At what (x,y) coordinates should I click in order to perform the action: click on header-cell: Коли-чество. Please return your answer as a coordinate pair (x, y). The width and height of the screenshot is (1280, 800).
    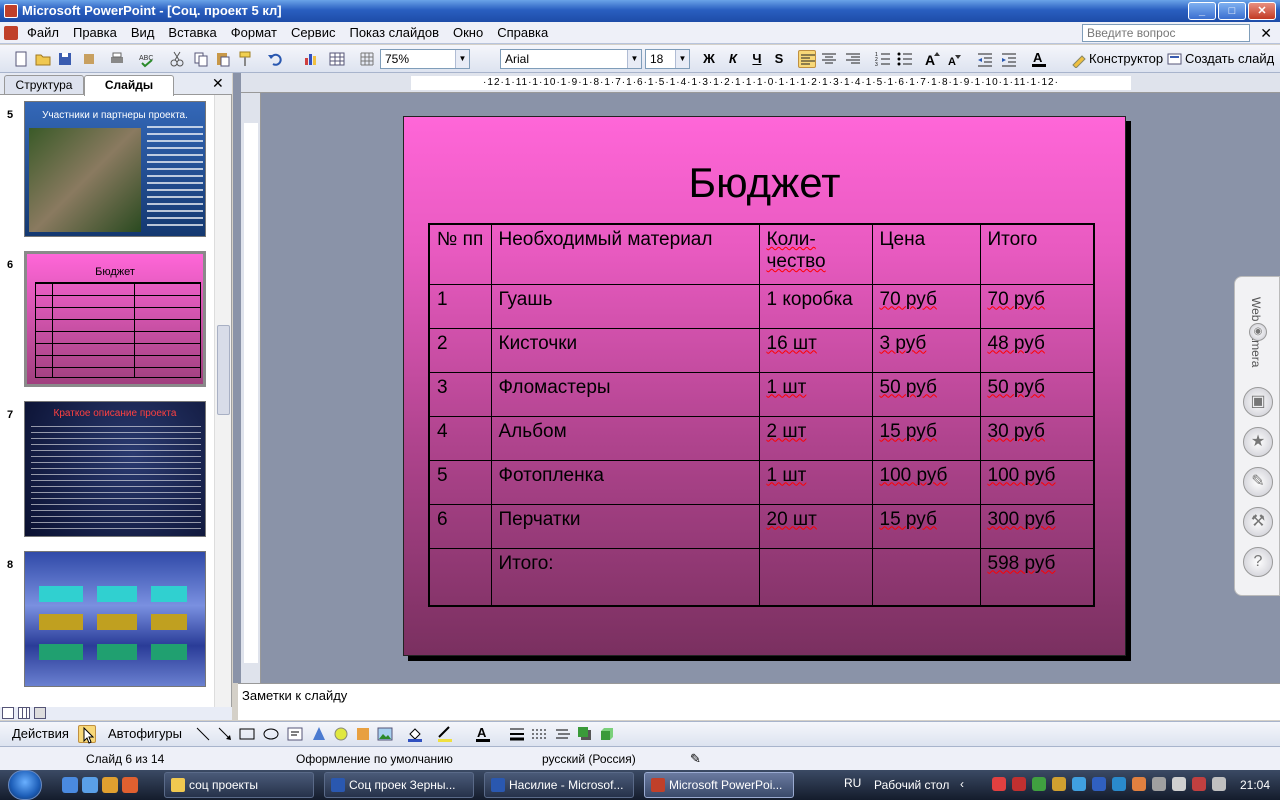
    Looking at the image, I should click on (815, 254).